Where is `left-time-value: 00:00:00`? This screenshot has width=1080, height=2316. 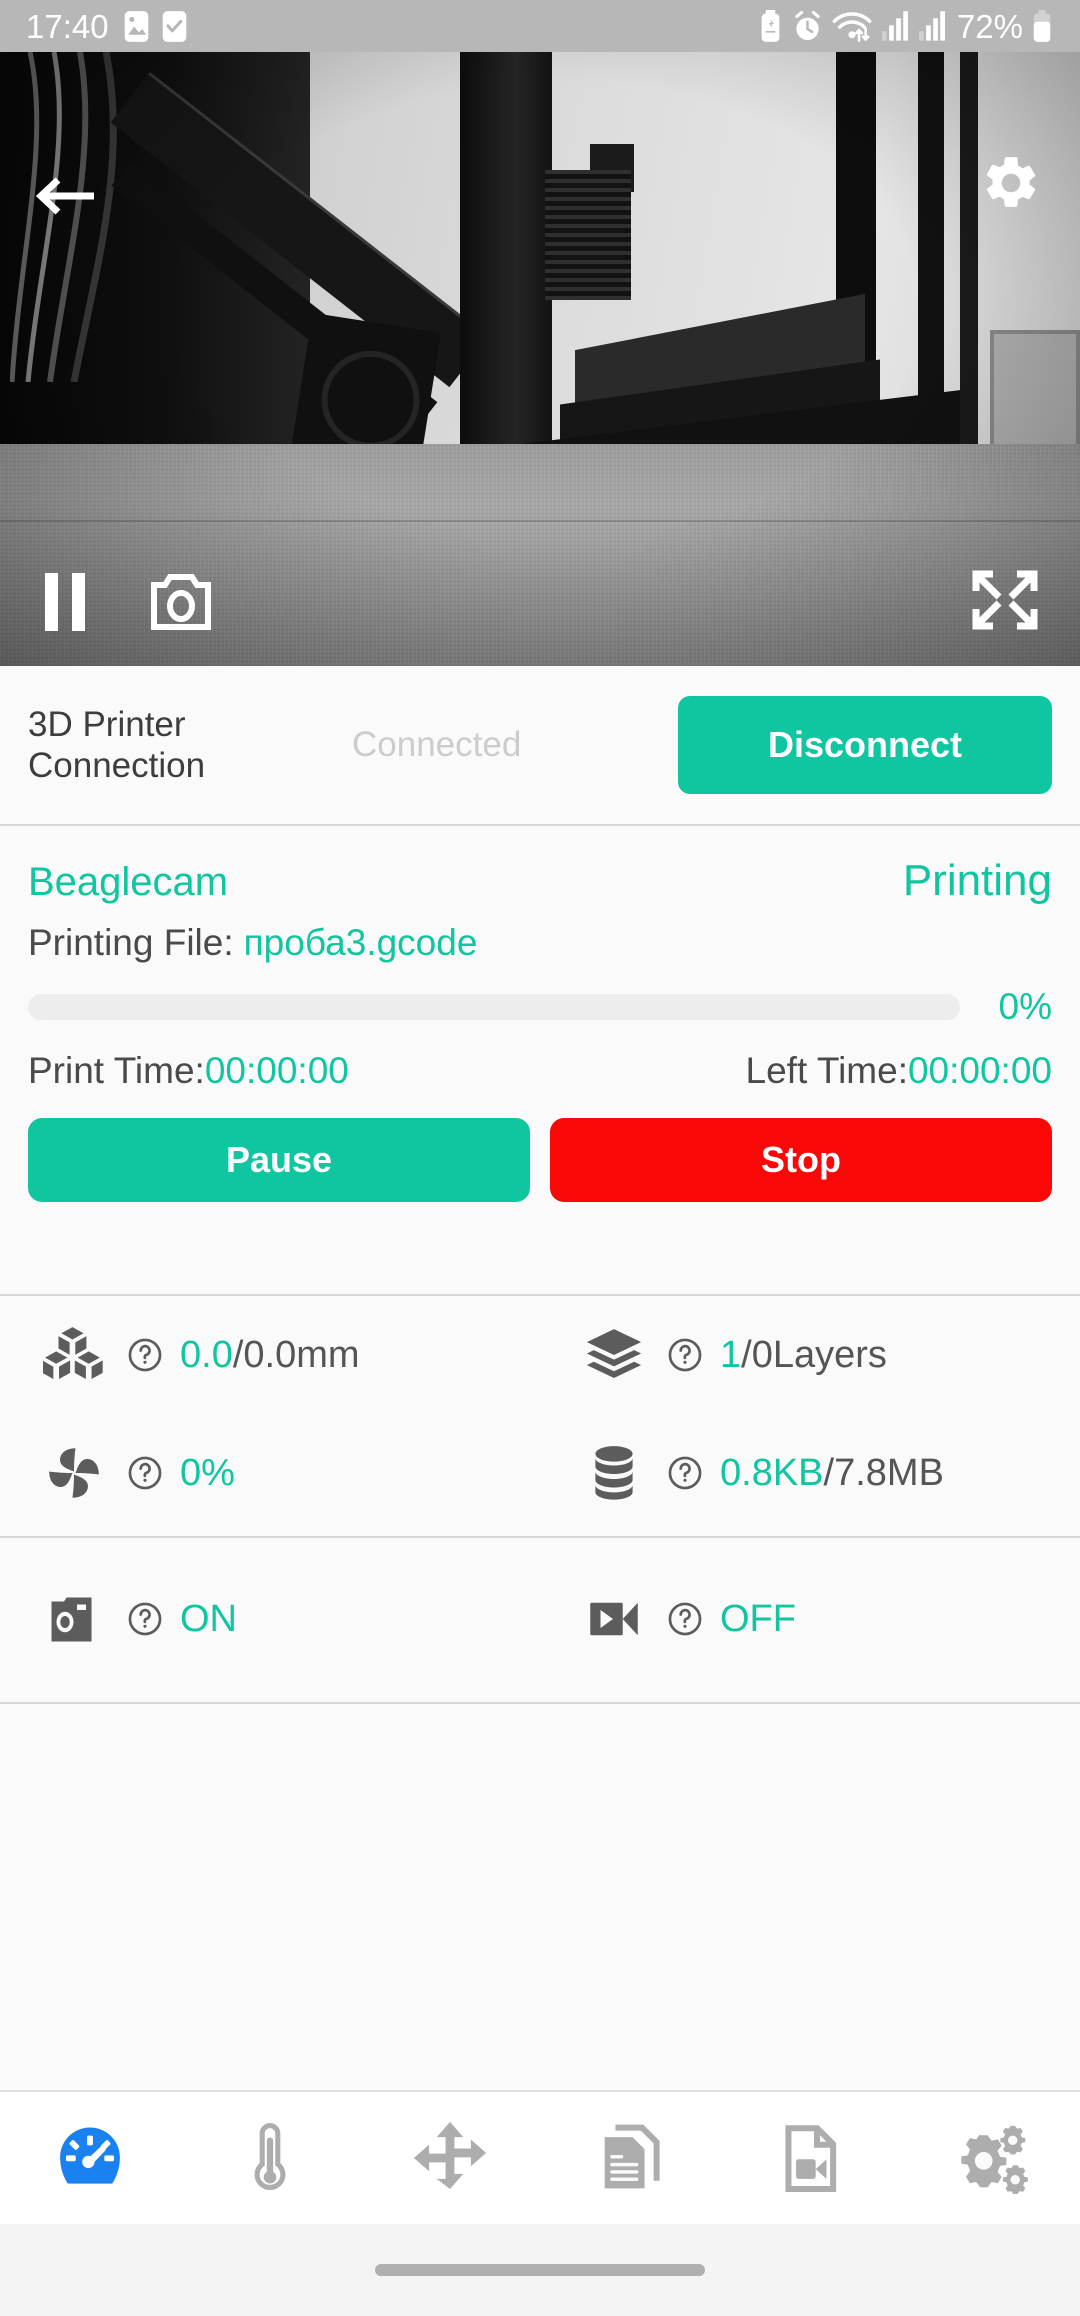 left-time-value: 00:00:00 is located at coordinates (979, 1070).